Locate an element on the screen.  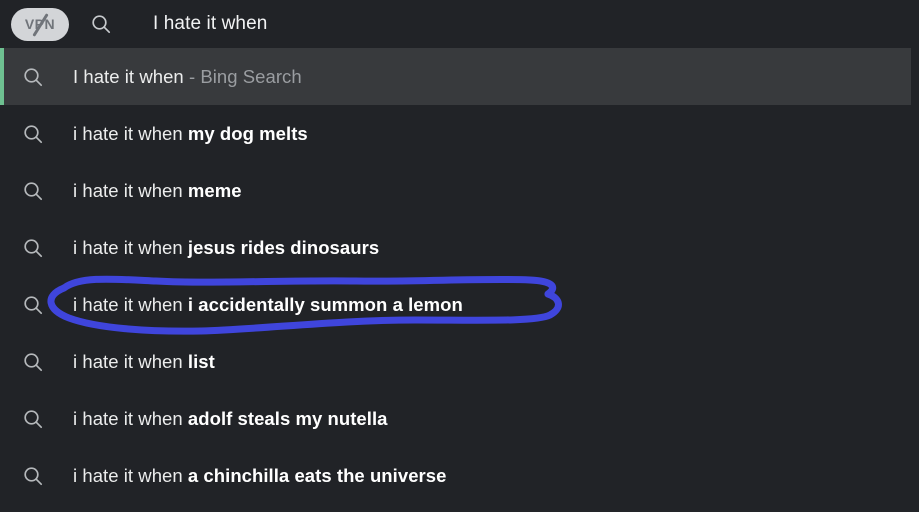
suggestion-label: i hate it when my dog melts is located at coordinates (190, 134).